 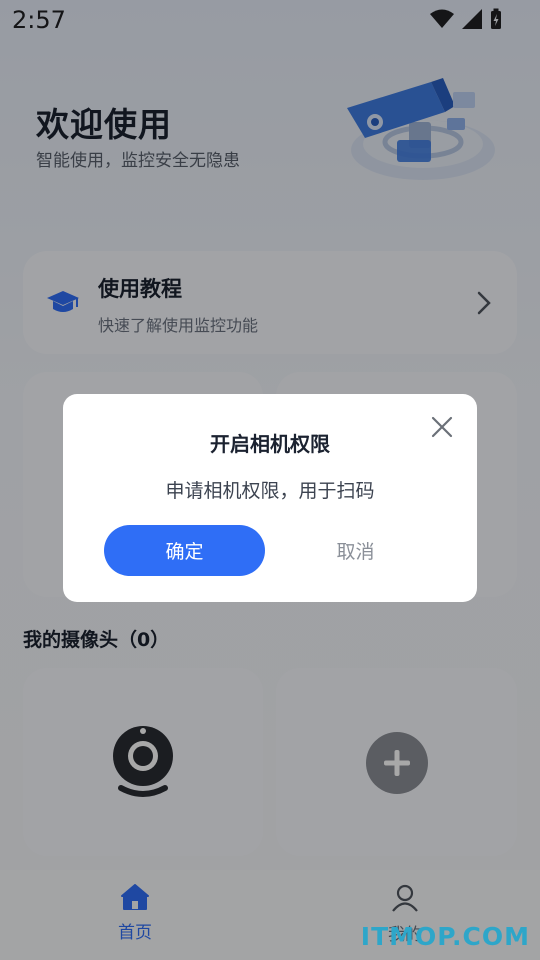 What do you see at coordinates (445, 936) in the screenshot?
I see `watermark-logo: ITMOP.COM` at bounding box center [445, 936].